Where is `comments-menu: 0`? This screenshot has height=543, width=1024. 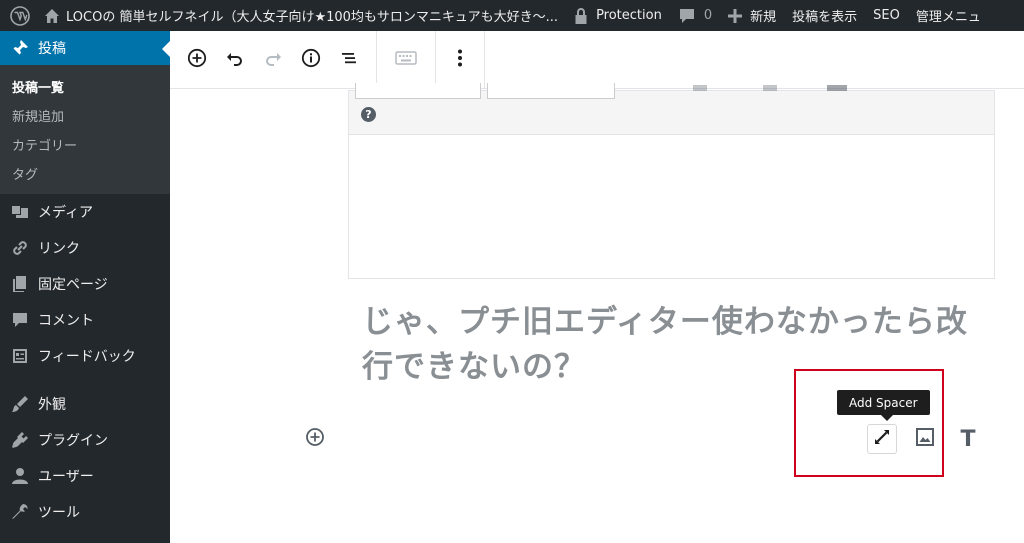
comments-menu: 0 is located at coordinates (695, 15).